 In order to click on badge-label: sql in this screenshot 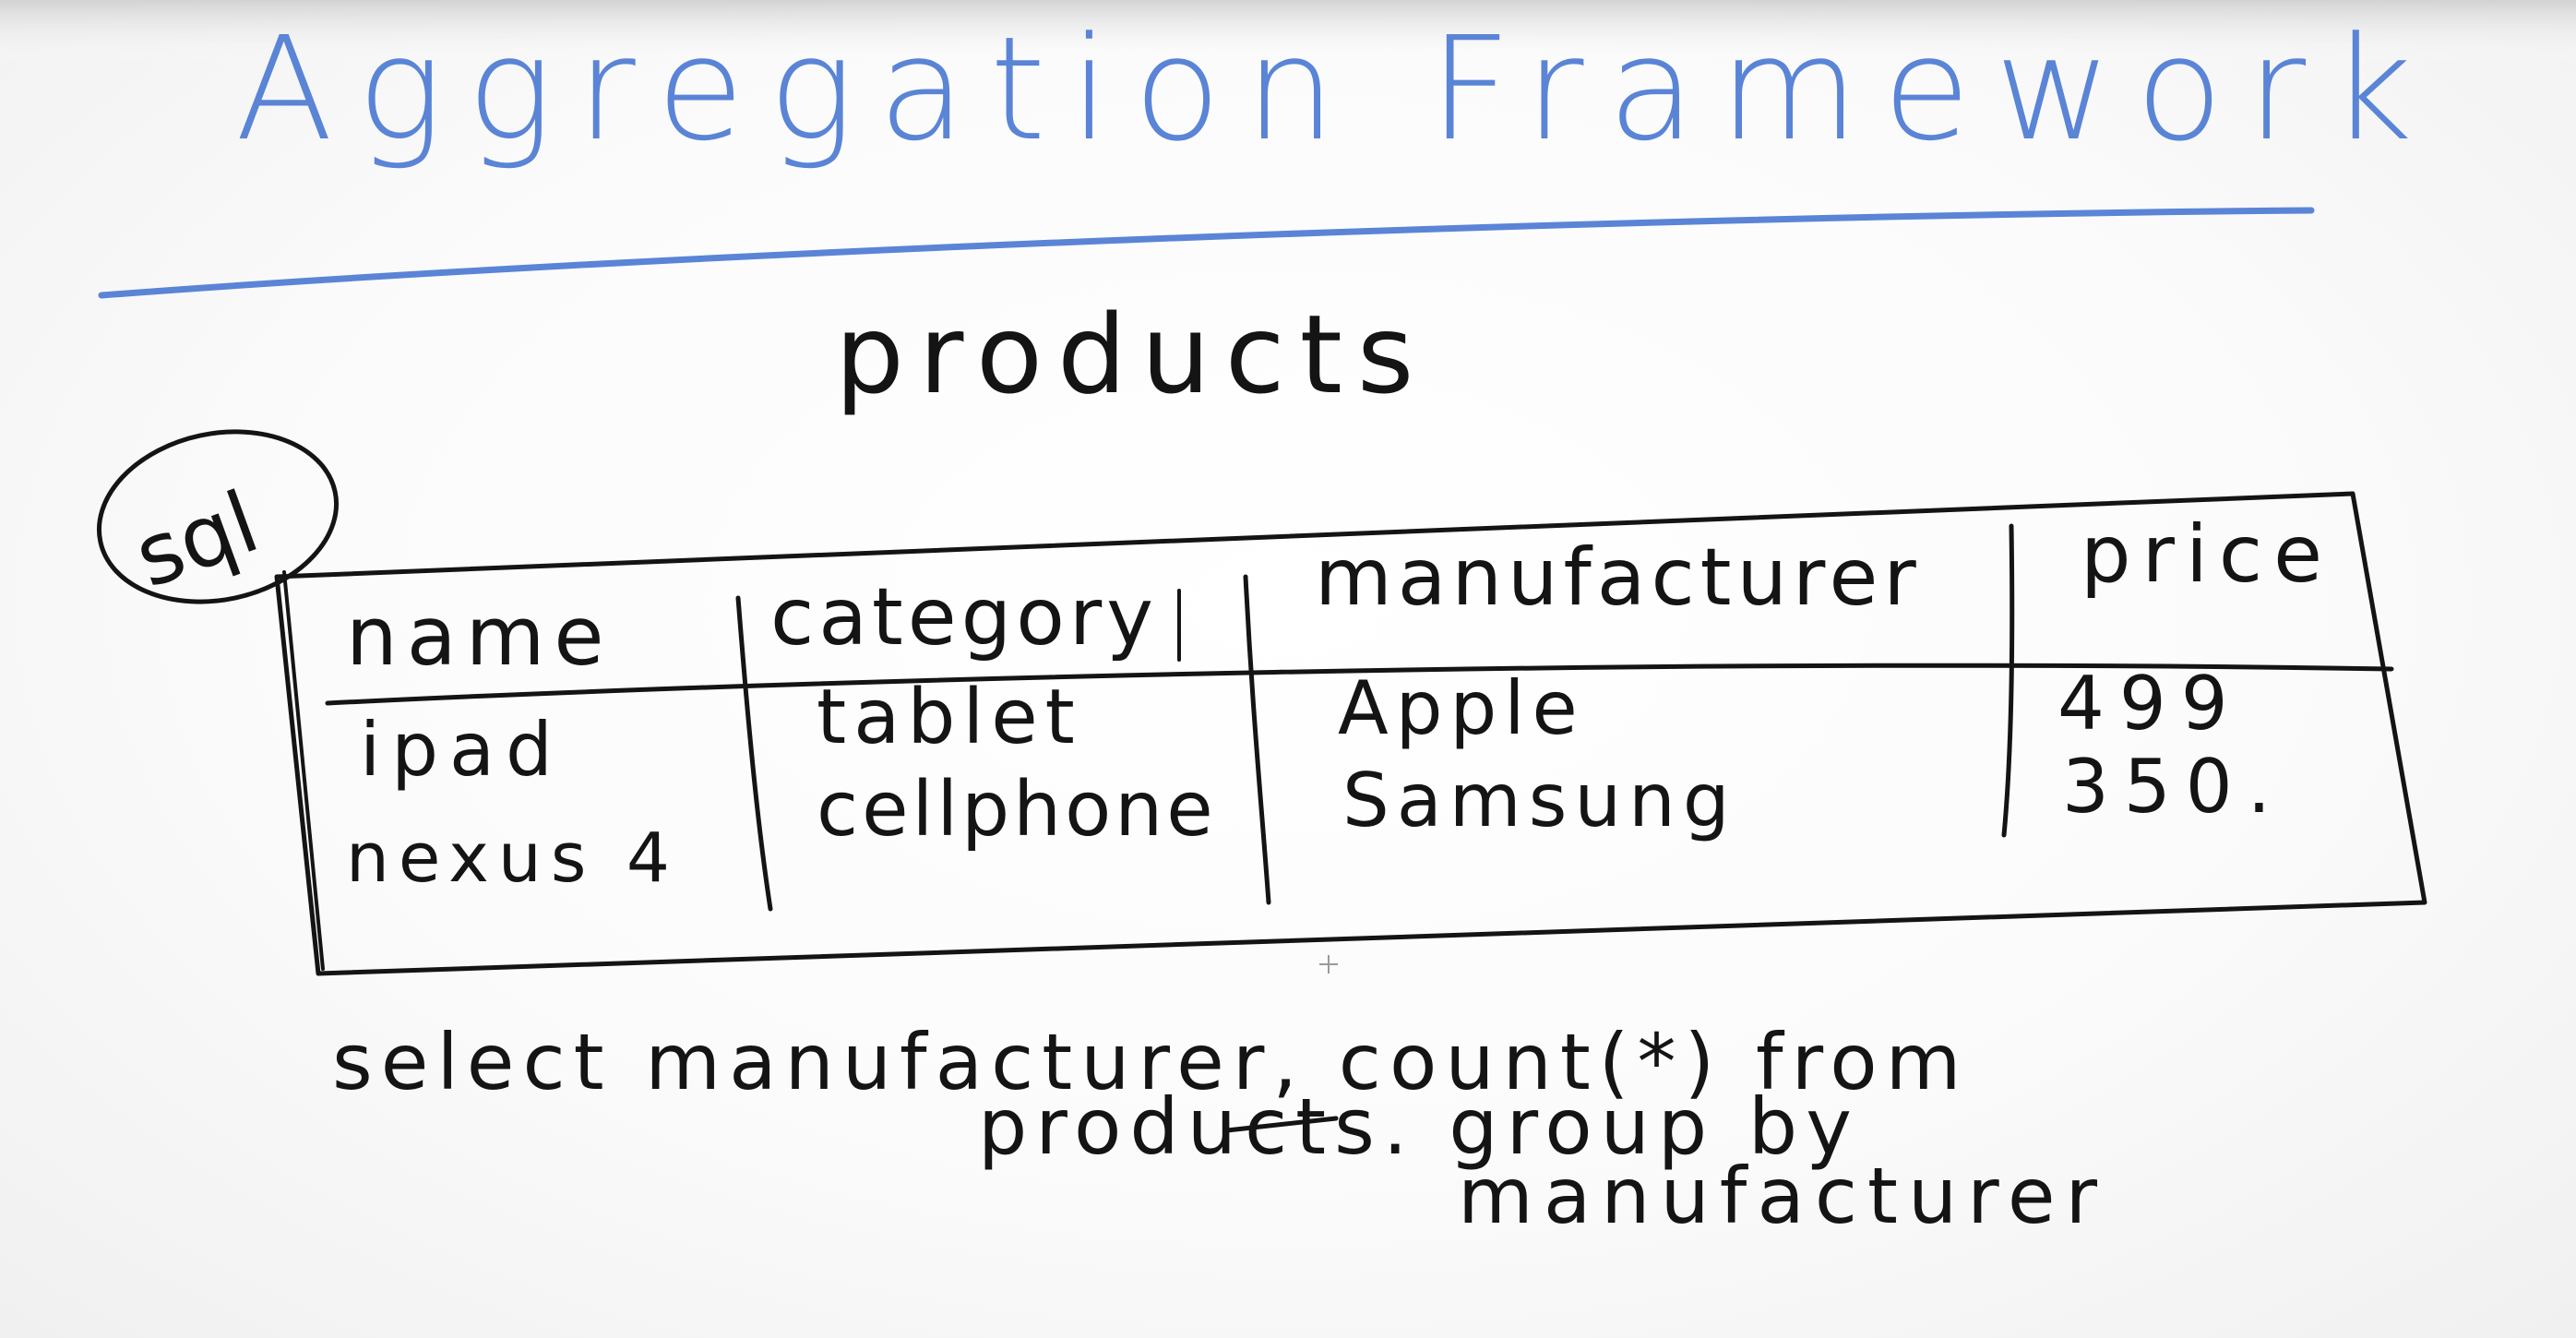, I will do `click(197, 539)`.